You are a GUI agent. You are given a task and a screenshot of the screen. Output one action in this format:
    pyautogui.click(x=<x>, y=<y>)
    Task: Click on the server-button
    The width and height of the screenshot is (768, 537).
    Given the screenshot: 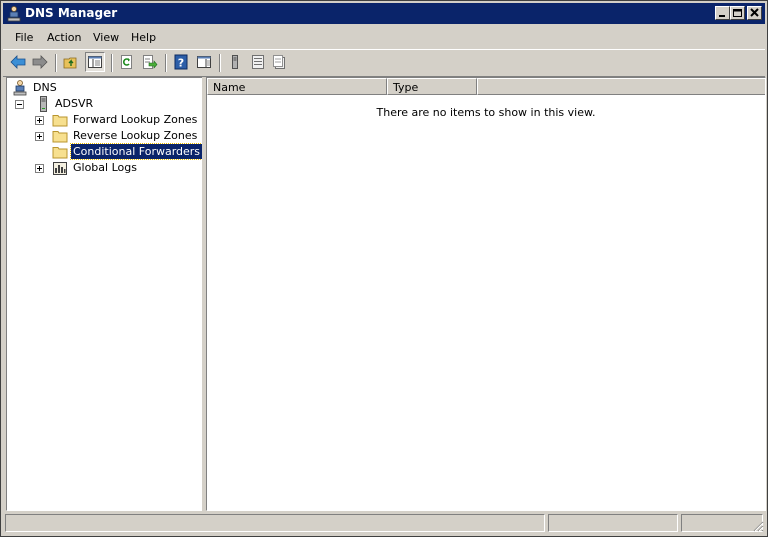 What is the action you would take?
    pyautogui.click(x=235, y=62)
    